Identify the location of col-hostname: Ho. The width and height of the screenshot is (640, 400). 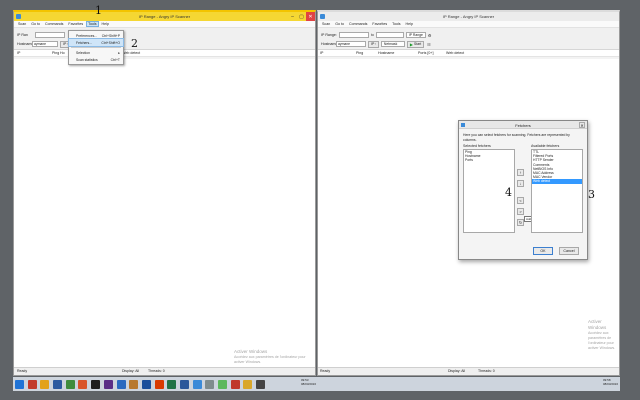
(62, 53).